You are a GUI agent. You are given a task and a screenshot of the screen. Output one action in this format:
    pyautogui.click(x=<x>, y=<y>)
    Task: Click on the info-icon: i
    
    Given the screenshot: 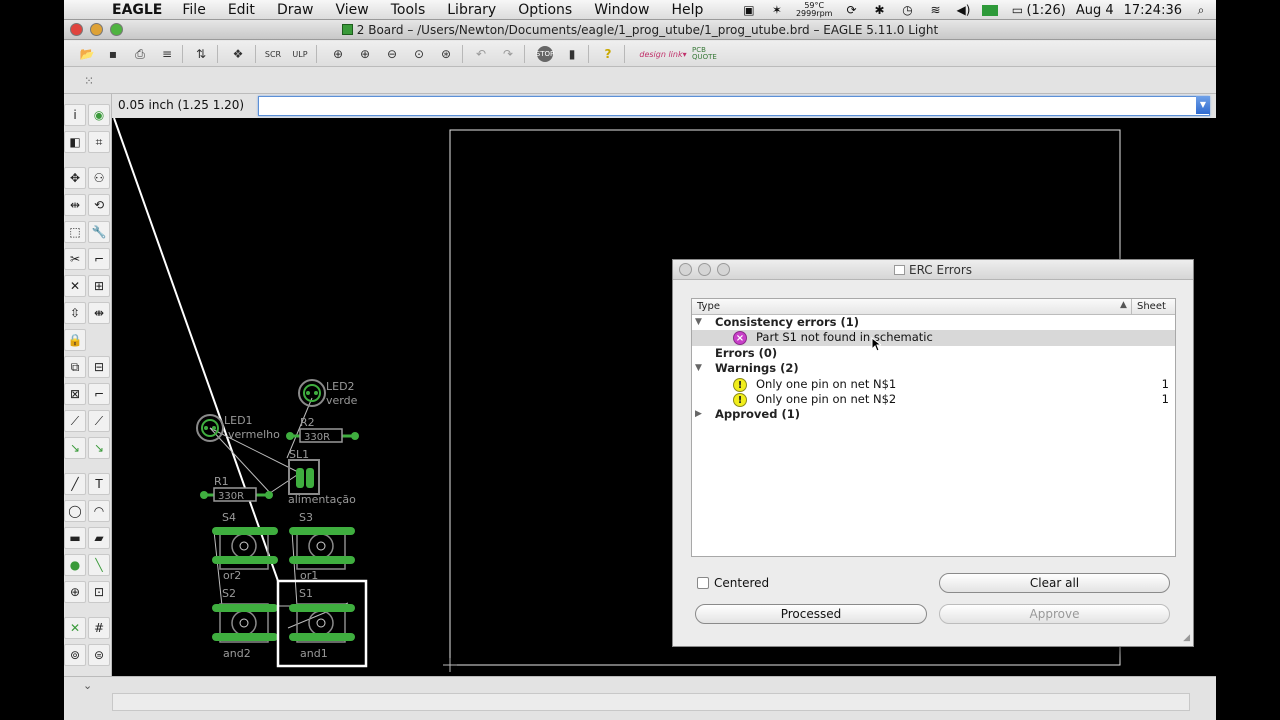 What is the action you would take?
    pyautogui.click(x=75, y=115)
    